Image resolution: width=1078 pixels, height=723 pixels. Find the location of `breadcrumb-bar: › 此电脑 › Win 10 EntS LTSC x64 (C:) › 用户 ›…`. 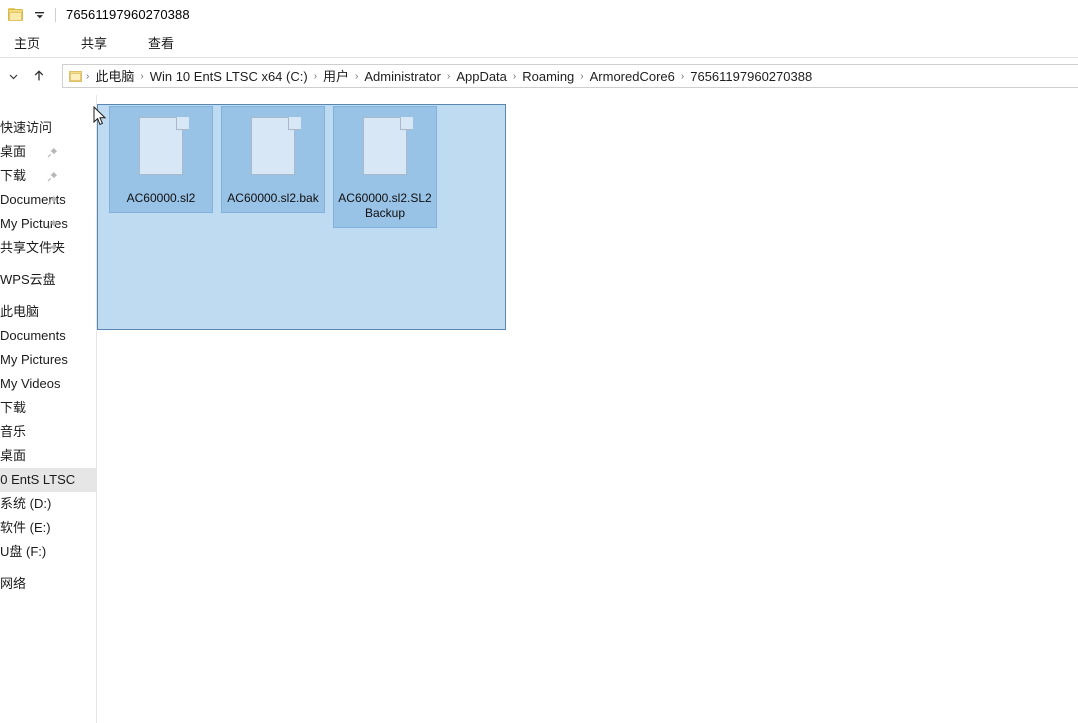

breadcrumb-bar: › 此电脑 › Win 10 EntS LTSC x64 (C:) › 用户 ›… is located at coordinates (570, 76).